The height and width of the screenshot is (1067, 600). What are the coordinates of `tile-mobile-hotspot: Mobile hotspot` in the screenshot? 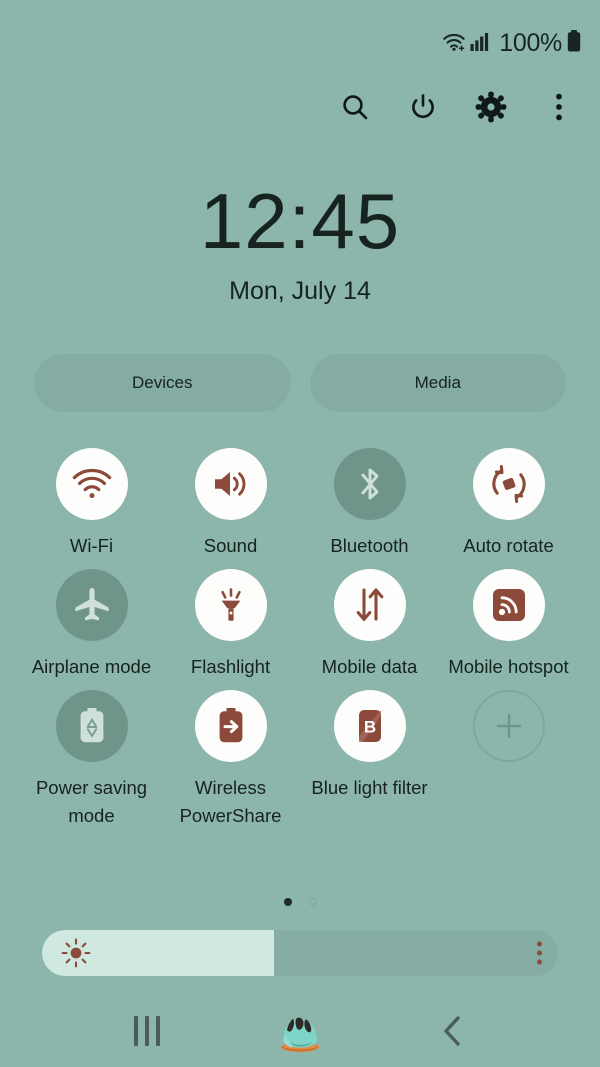 It's located at (508, 626).